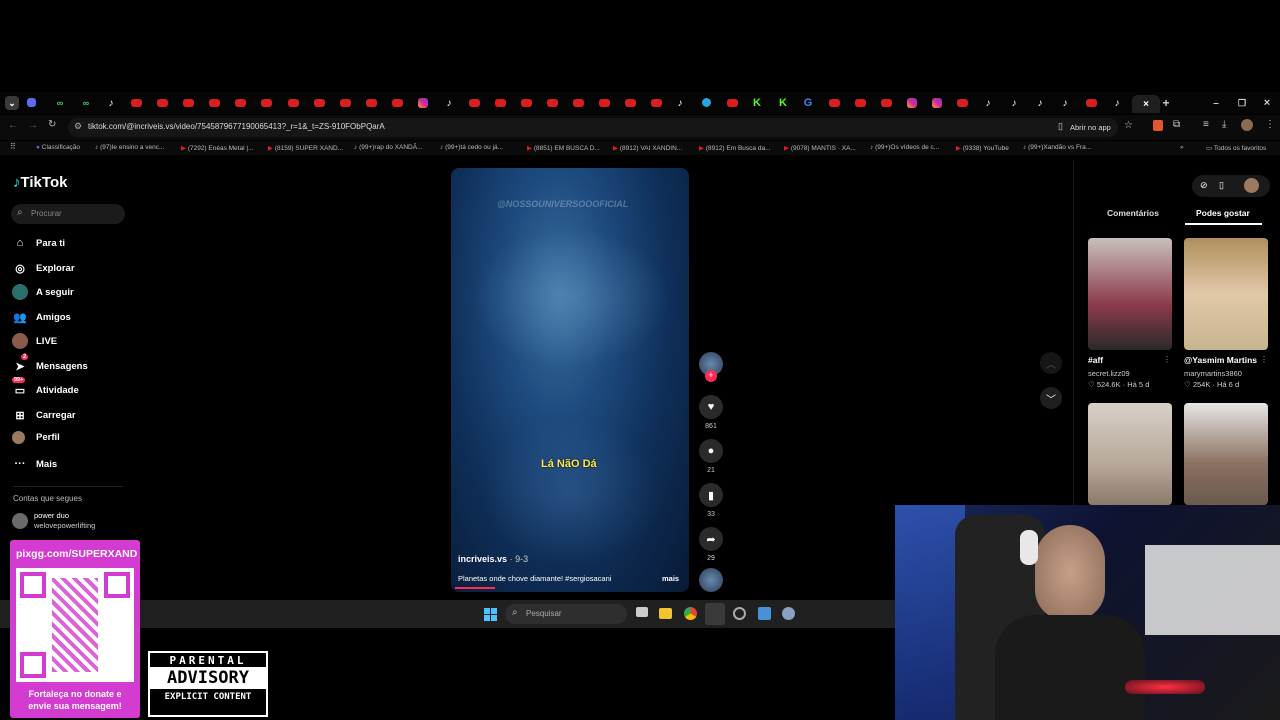 The width and height of the screenshot is (1280, 720). Describe the element at coordinates (1270, 124) in the screenshot. I see `browser-menu-icon: ⋮` at that location.